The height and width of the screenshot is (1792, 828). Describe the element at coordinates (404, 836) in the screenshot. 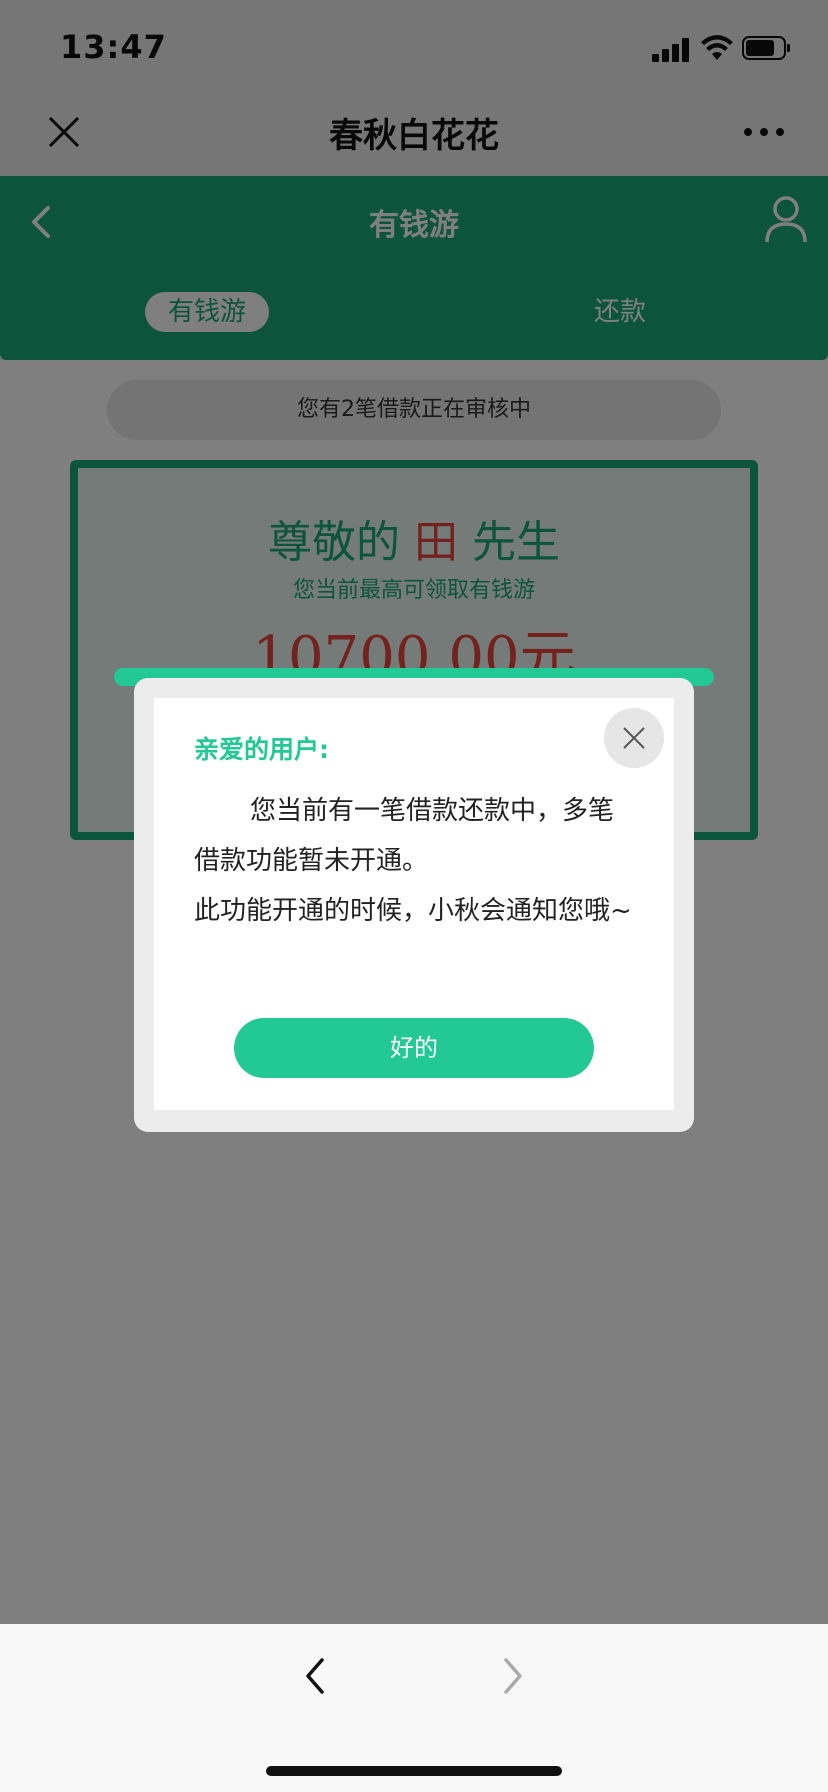

I see `modal-message-line: 您当前有一笔借款还款中，多笔借款功能暂未开通。` at that location.